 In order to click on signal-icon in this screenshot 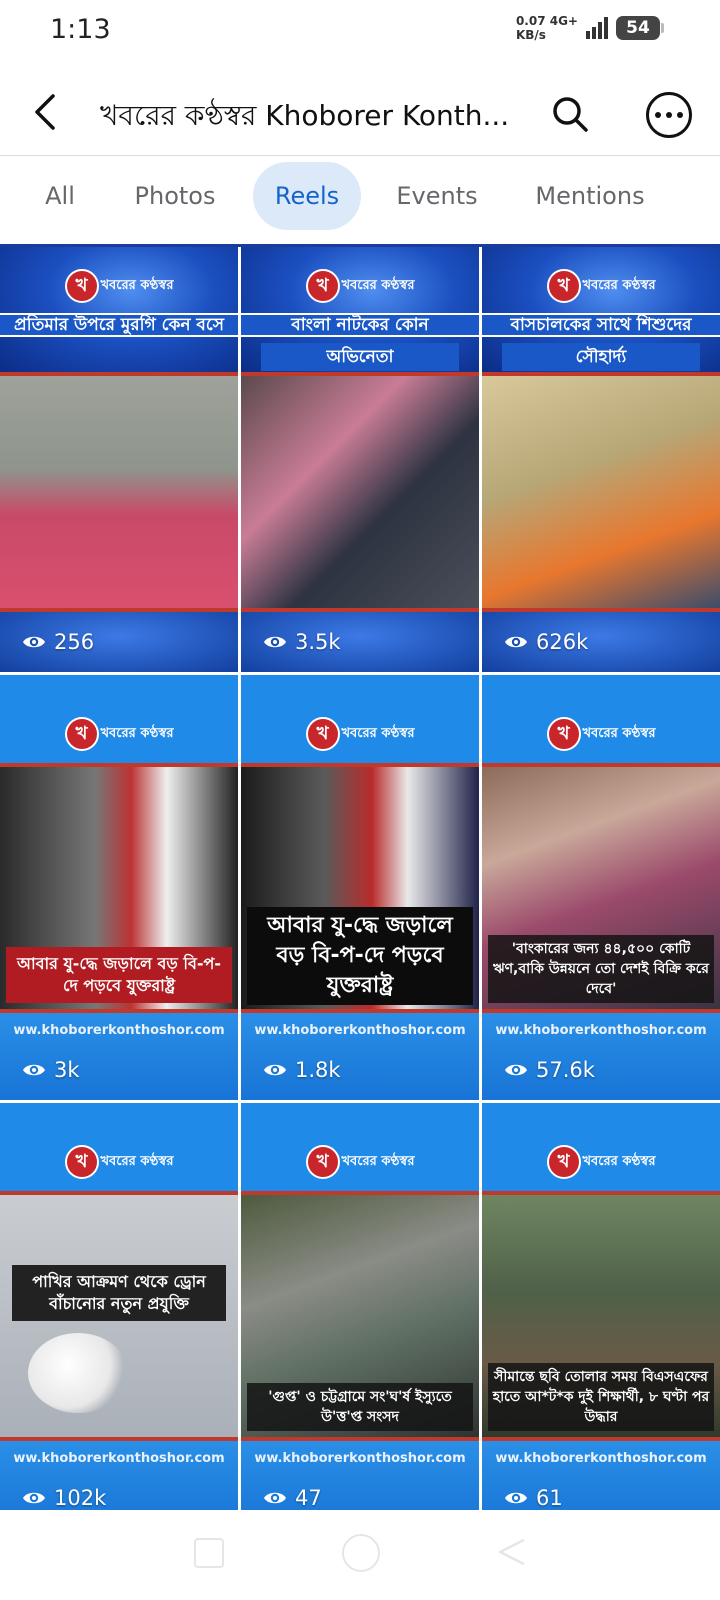, I will do `click(597, 28)`.